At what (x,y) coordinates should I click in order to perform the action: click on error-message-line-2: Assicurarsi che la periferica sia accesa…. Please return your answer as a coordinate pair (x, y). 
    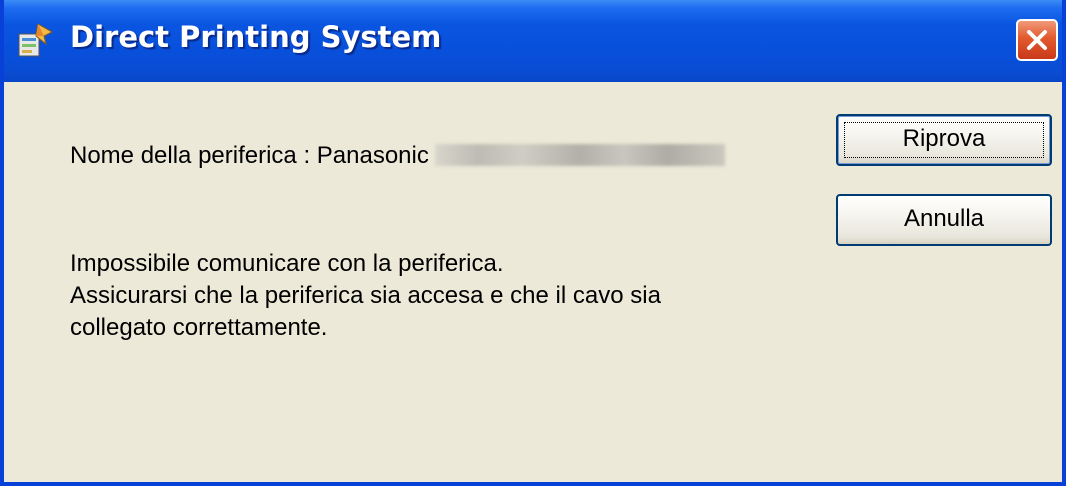
    Looking at the image, I should click on (365, 295).